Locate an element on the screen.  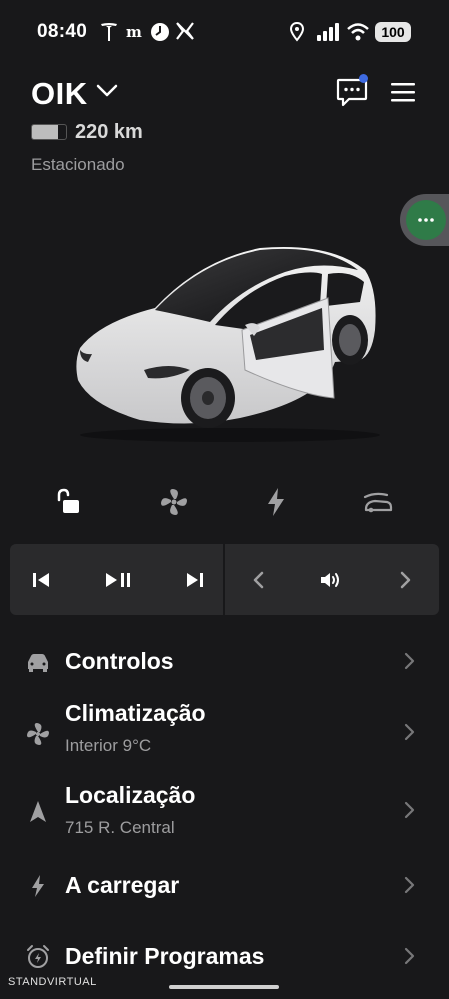
volume-left-icon is located at coordinates (259, 580).